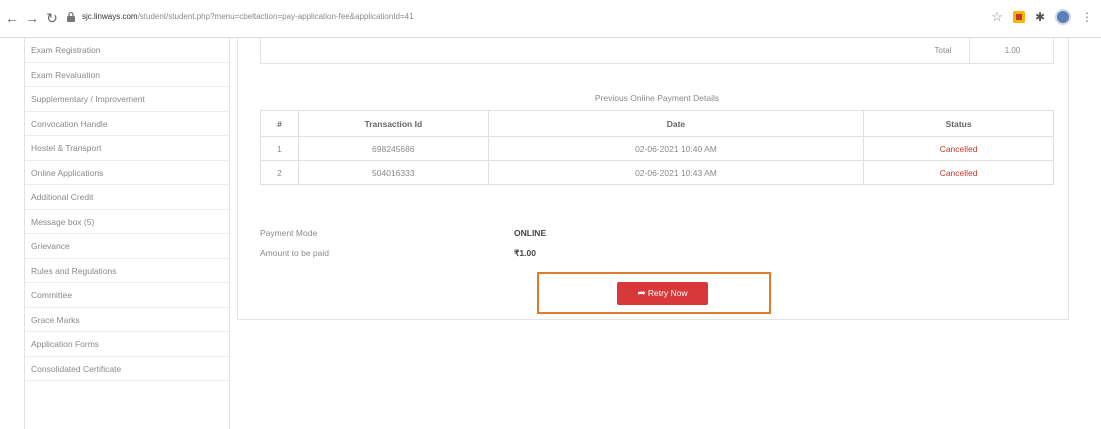 This screenshot has height=429, width=1101. Describe the element at coordinates (110, 16) in the screenshot. I see `url-host: sjc.linways.com` at that location.